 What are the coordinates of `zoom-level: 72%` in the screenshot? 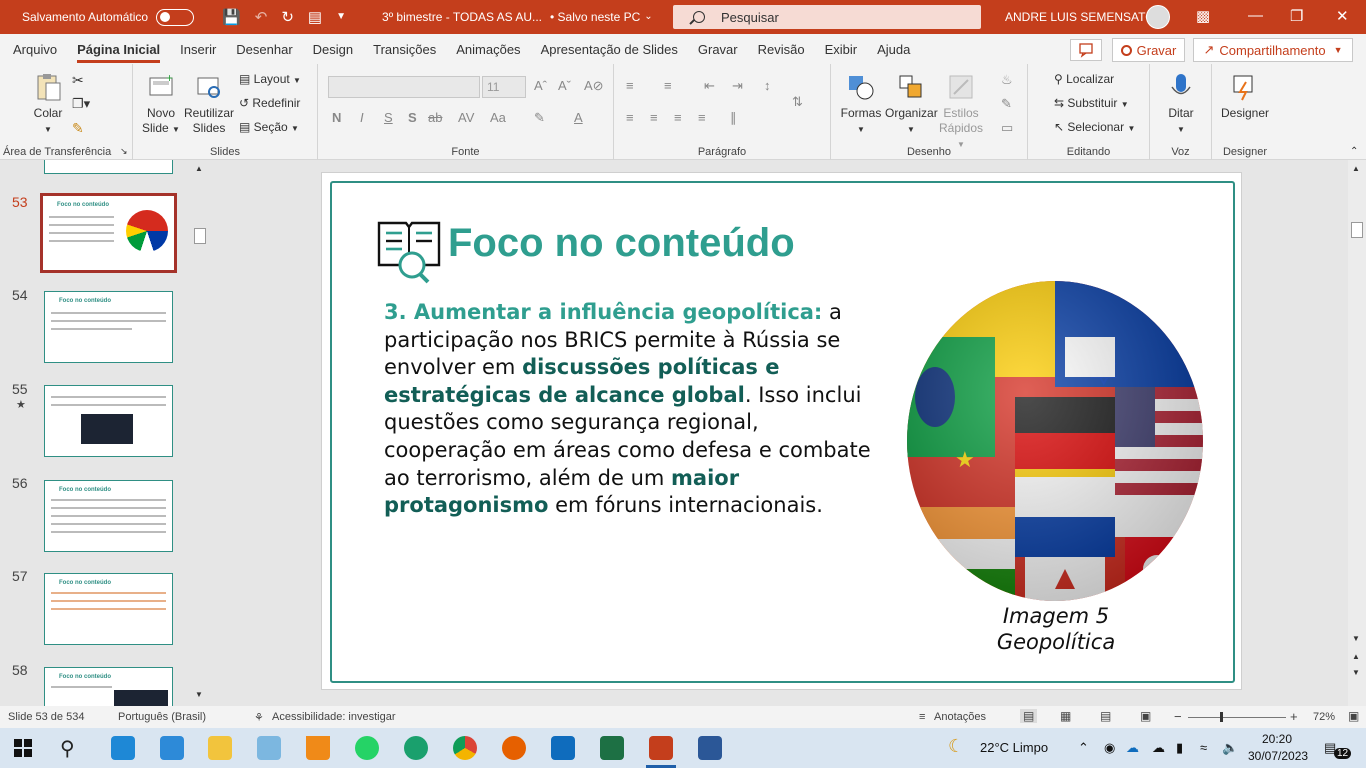 It's located at (1324, 717).